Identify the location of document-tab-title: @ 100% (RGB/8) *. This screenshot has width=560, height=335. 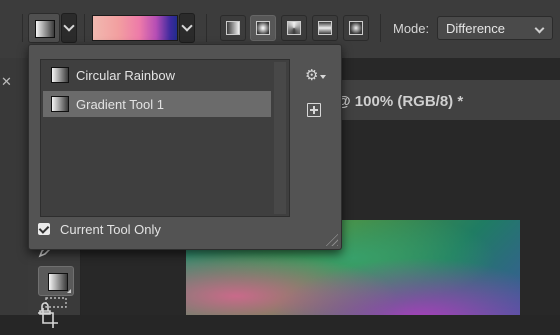
(400, 101).